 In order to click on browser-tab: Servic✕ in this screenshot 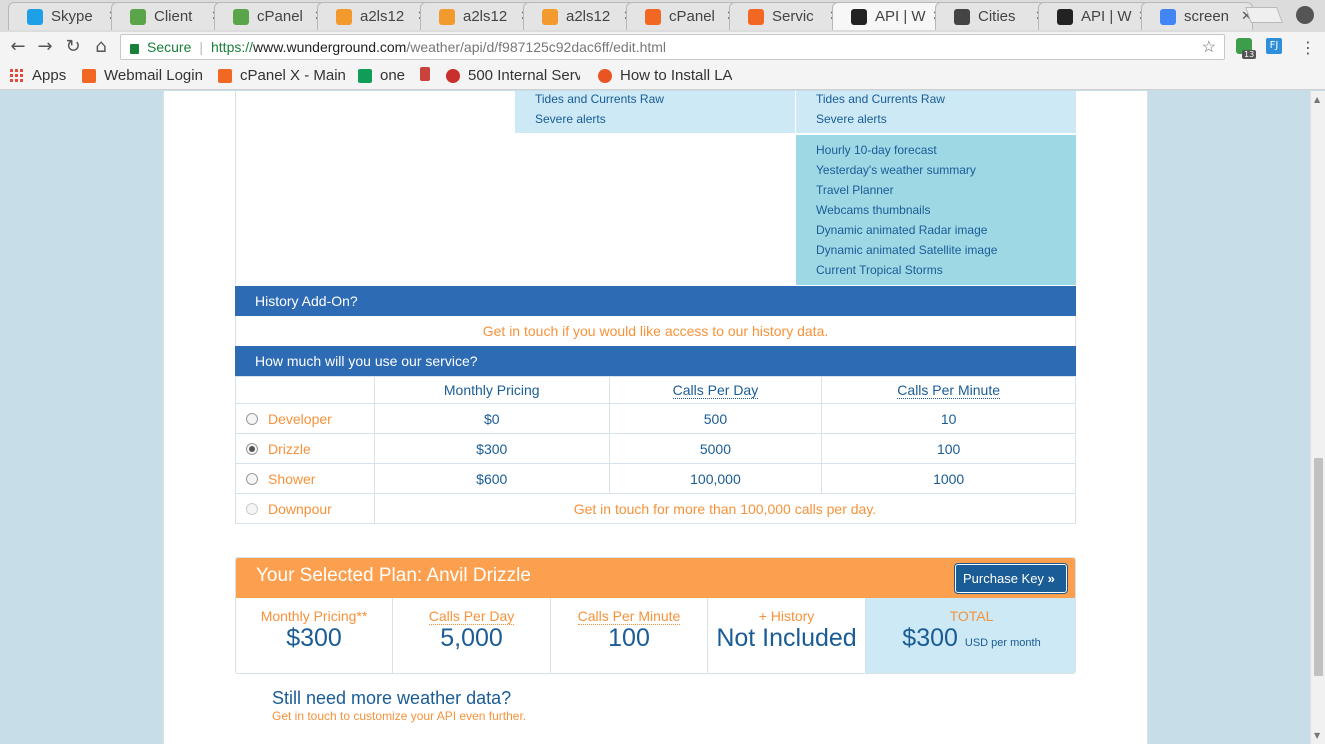, I will do `click(785, 16)`.